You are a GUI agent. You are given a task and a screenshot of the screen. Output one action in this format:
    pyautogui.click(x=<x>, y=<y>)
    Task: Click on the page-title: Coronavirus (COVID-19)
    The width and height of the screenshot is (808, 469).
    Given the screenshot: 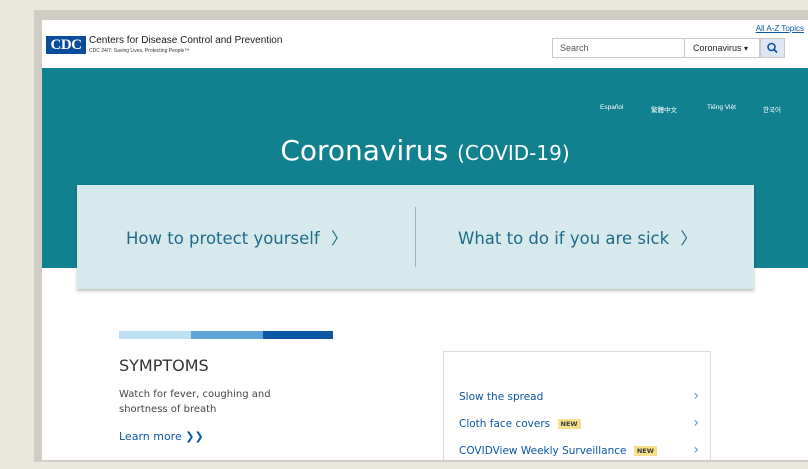 What is the action you would take?
    pyautogui.click(x=425, y=150)
    